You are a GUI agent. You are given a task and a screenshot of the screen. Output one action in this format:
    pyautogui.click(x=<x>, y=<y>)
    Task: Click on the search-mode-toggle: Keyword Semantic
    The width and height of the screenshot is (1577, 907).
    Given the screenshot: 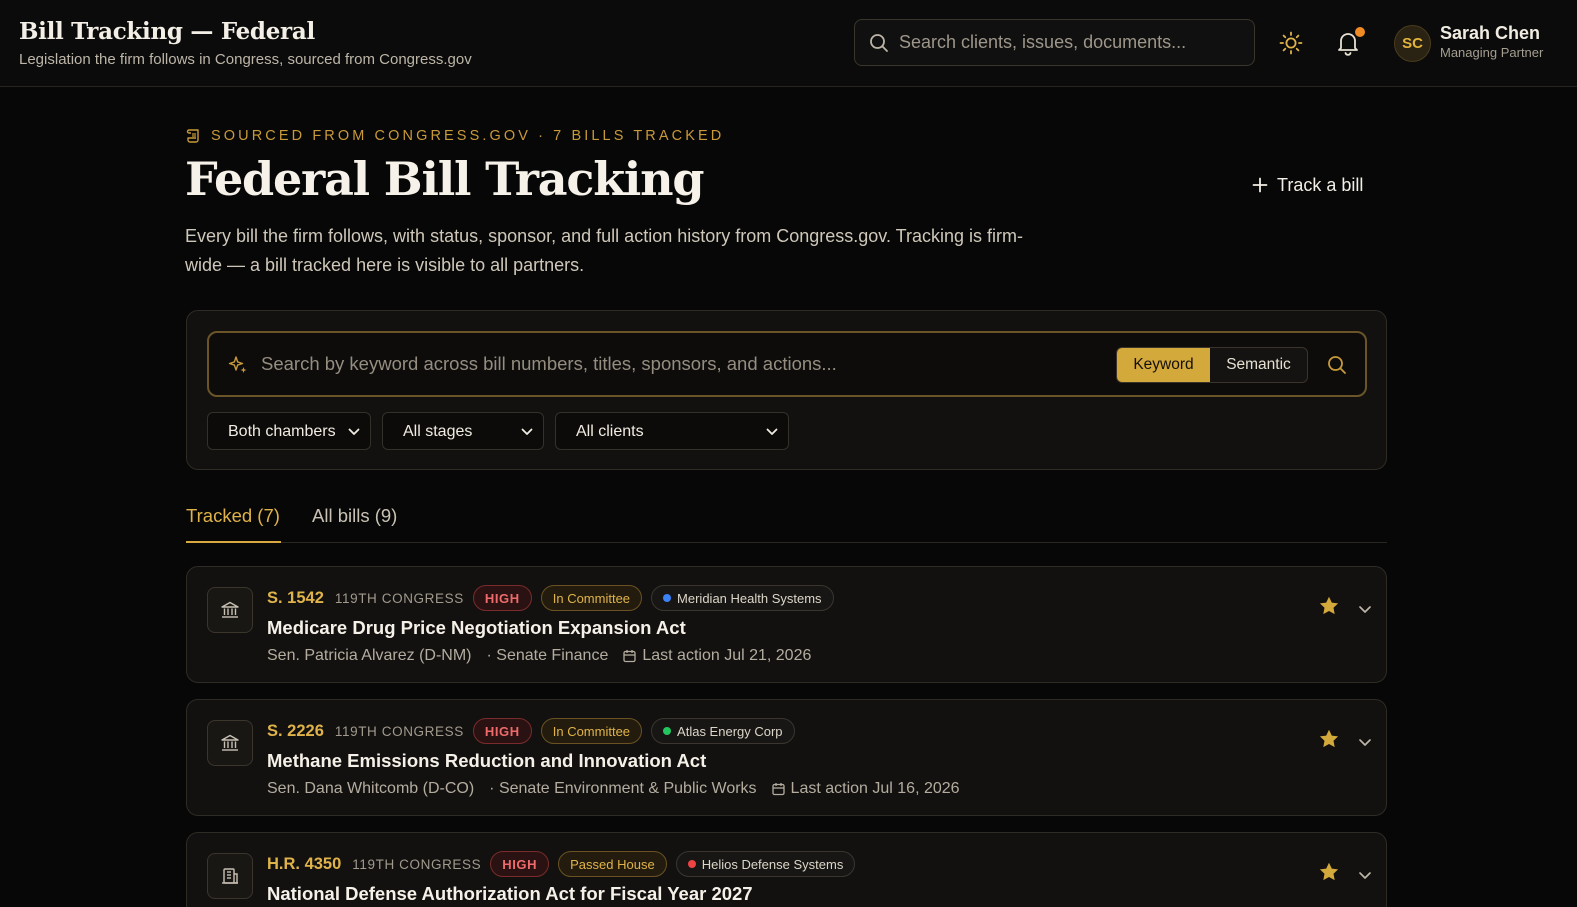 What is the action you would take?
    pyautogui.click(x=1212, y=365)
    